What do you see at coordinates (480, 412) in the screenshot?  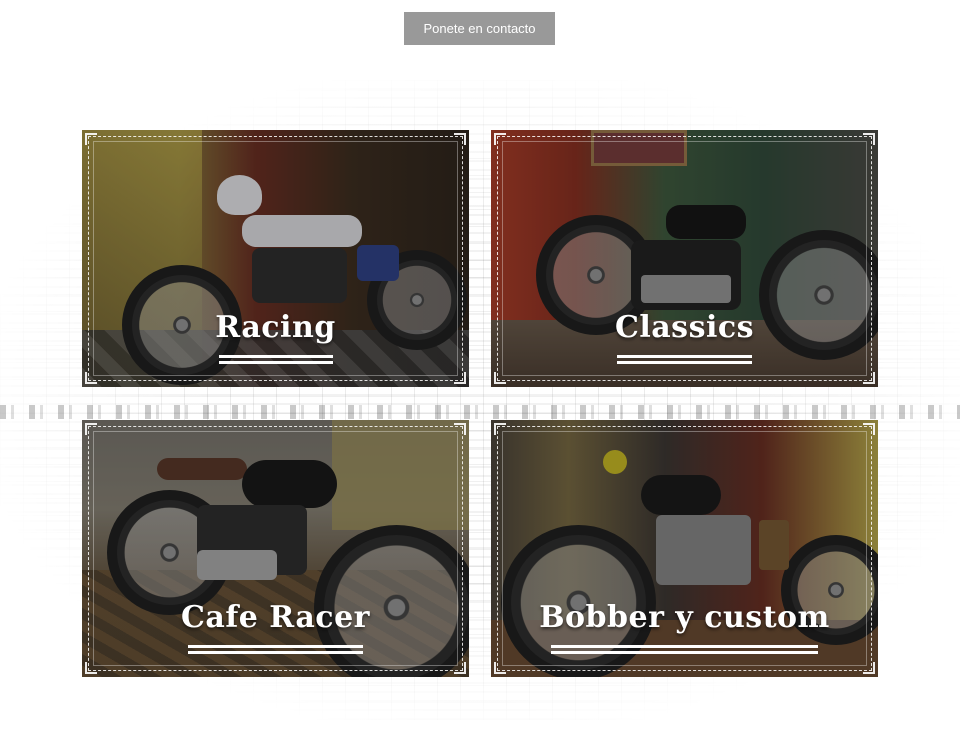 I see `grunge-stripe` at bounding box center [480, 412].